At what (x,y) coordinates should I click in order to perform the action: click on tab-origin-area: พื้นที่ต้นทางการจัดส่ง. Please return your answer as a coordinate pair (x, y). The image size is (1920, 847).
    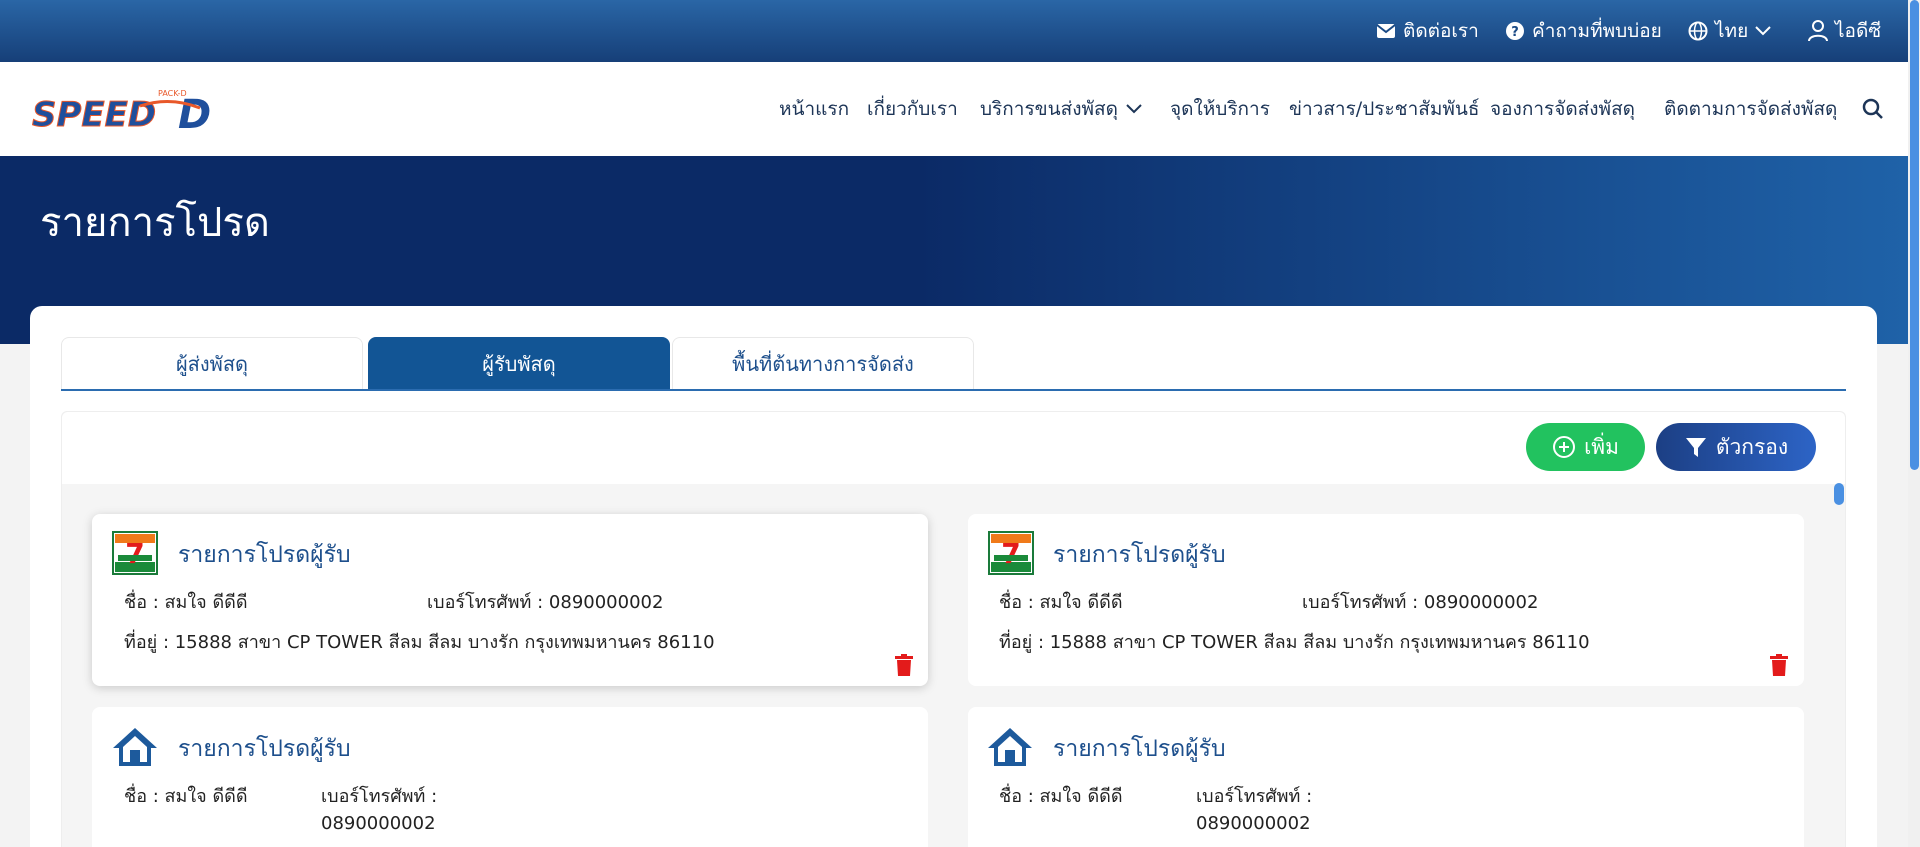
    Looking at the image, I should click on (823, 363).